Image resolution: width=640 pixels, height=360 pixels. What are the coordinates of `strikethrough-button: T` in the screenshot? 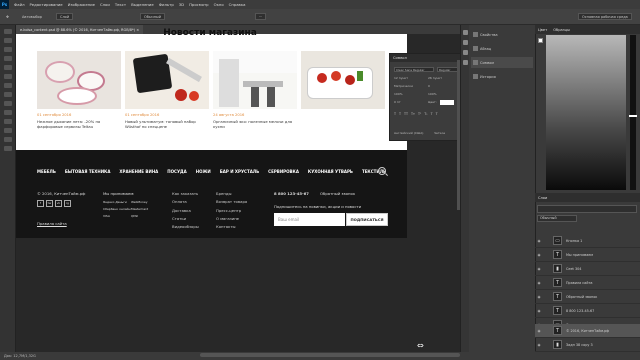 It's located at (437, 114).